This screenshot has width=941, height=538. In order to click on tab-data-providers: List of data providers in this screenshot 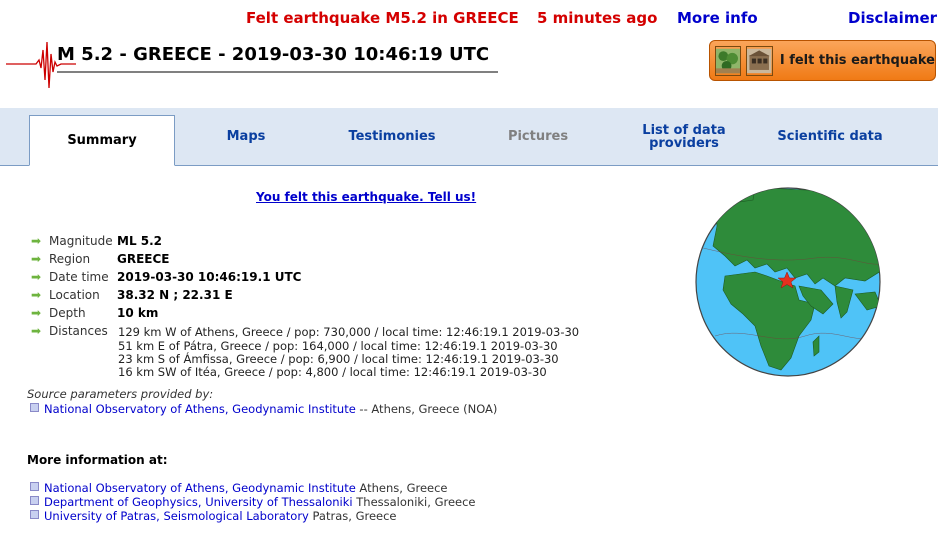, I will do `click(684, 136)`.